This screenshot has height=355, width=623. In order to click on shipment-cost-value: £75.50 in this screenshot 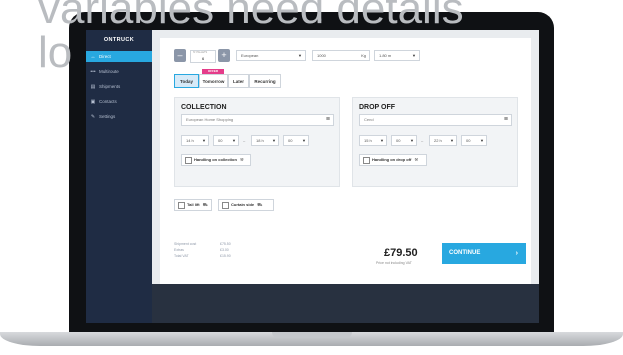, I will do `click(225, 244)`.